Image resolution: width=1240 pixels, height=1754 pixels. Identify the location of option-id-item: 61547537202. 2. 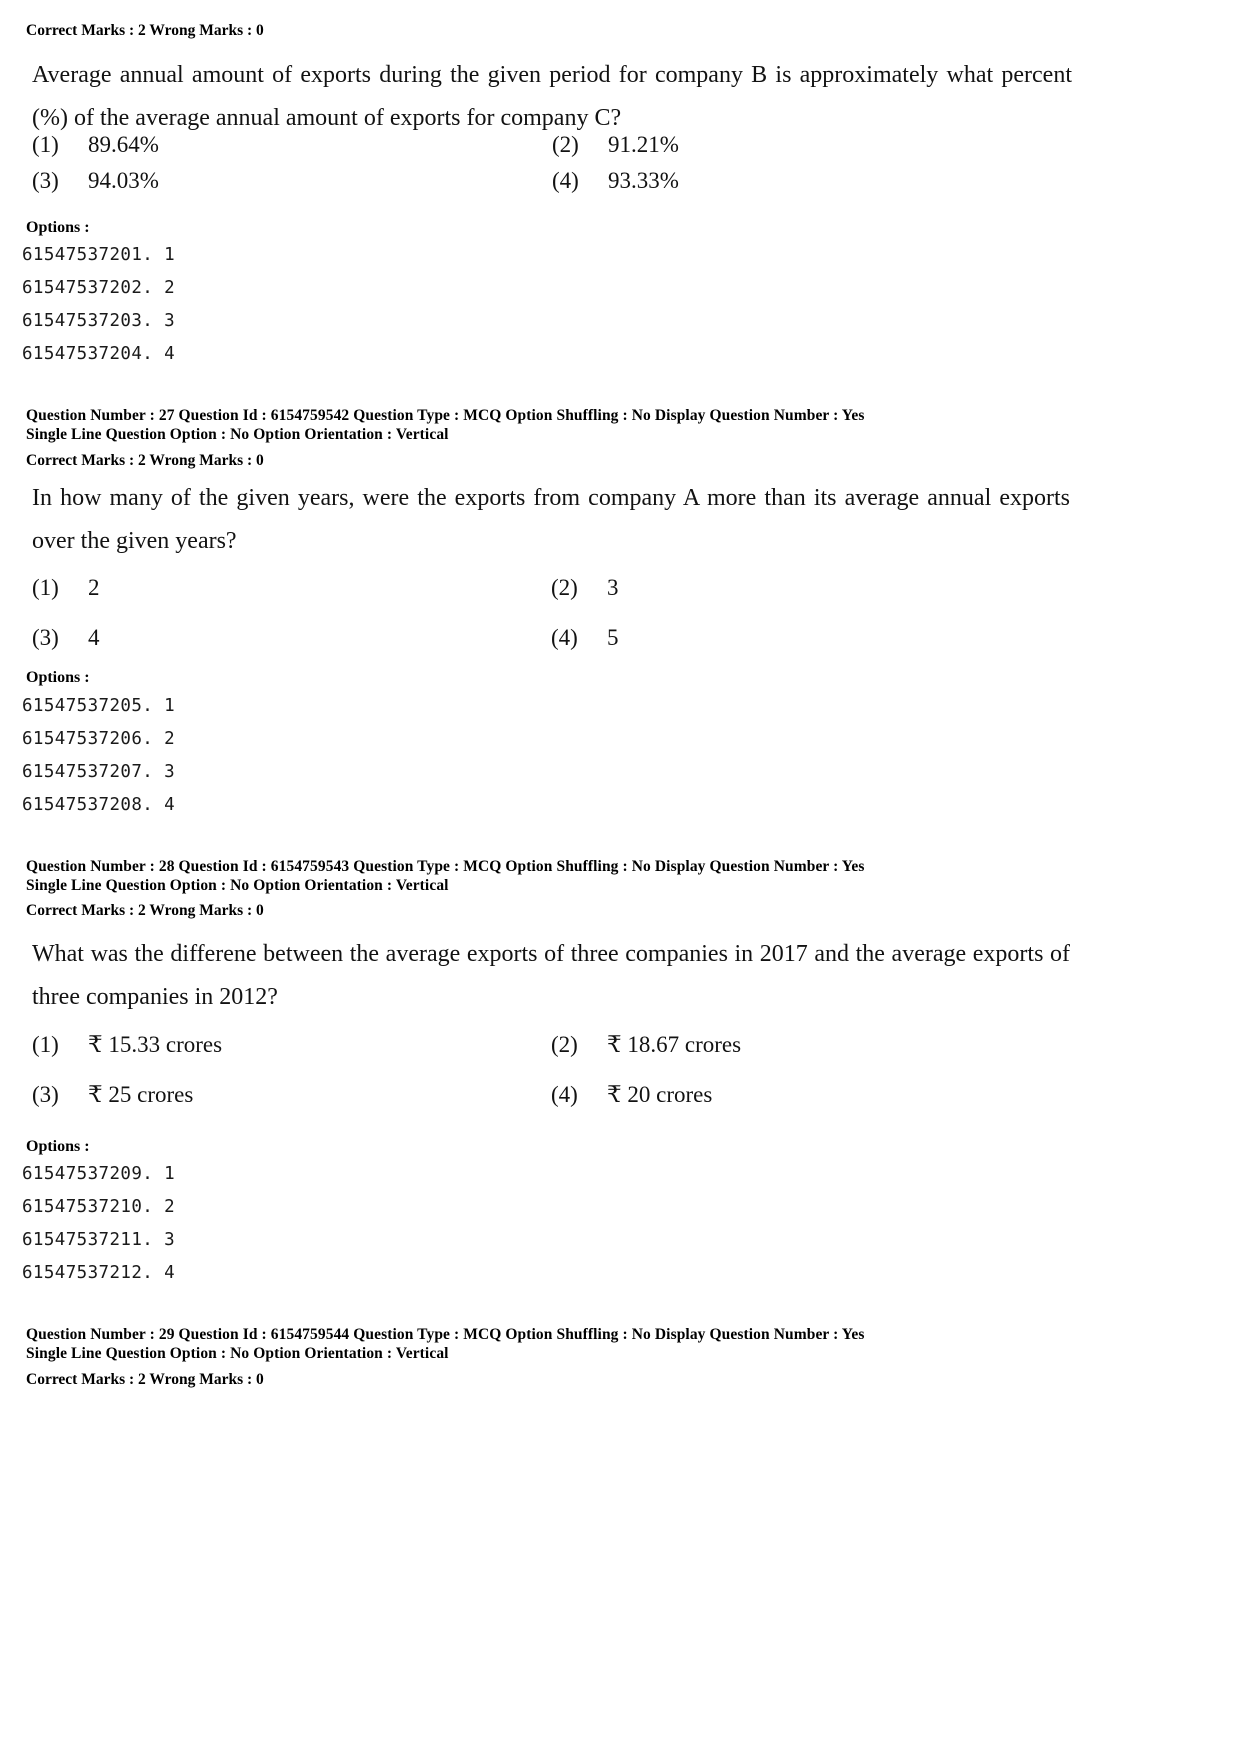
(99, 288).